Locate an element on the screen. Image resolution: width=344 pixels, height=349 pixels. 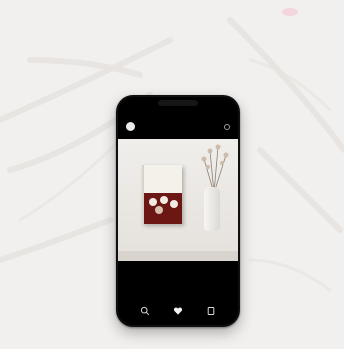
post-image is located at coordinates (178, 200).